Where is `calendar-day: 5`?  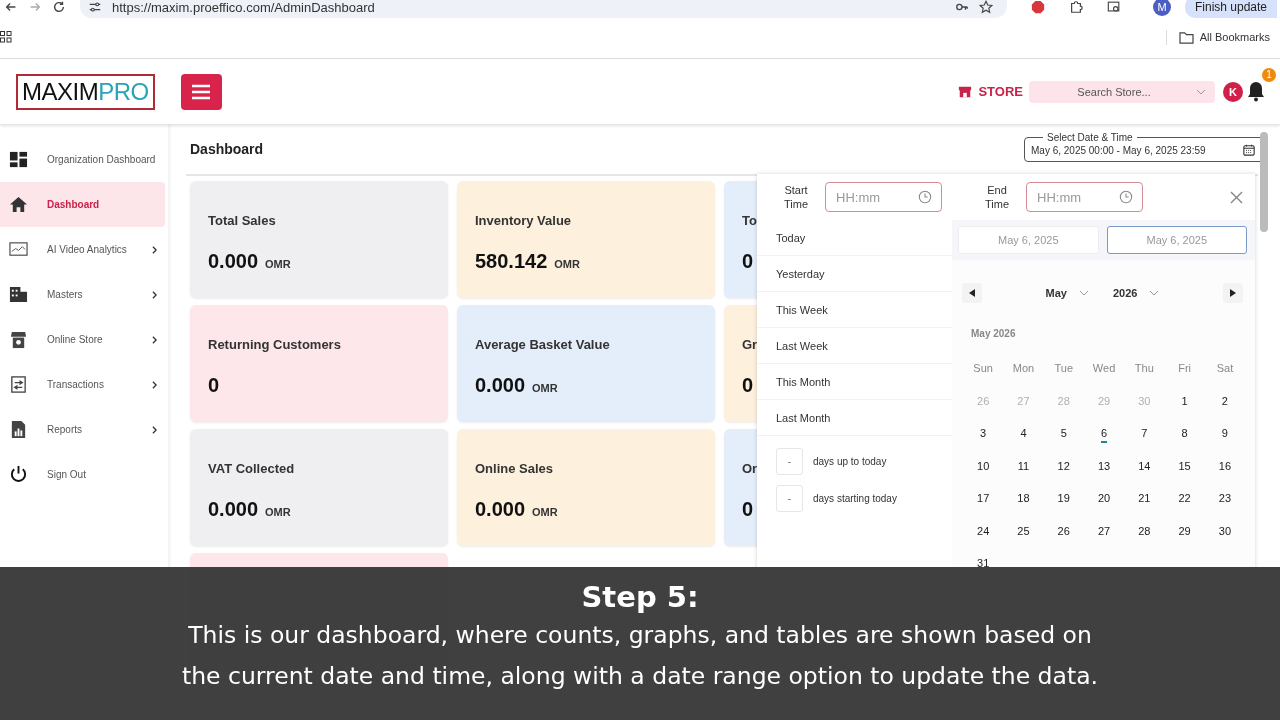
calendar-day: 5 is located at coordinates (1063, 433).